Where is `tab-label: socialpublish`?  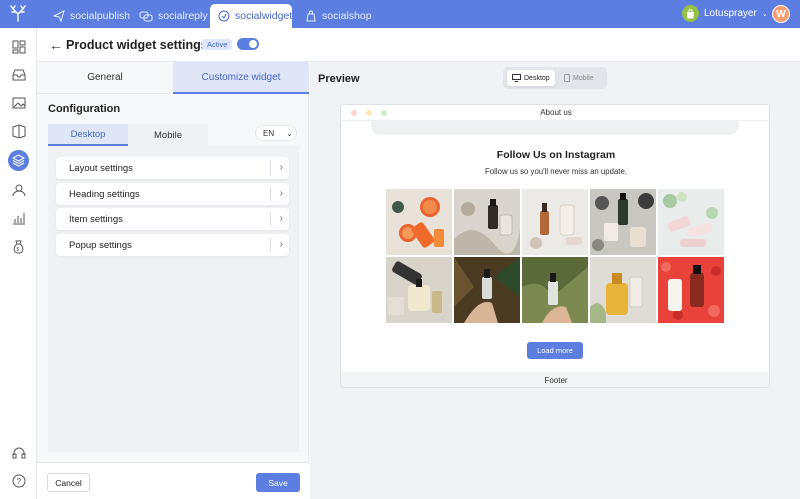
tab-label: socialpublish is located at coordinates (100, 16).